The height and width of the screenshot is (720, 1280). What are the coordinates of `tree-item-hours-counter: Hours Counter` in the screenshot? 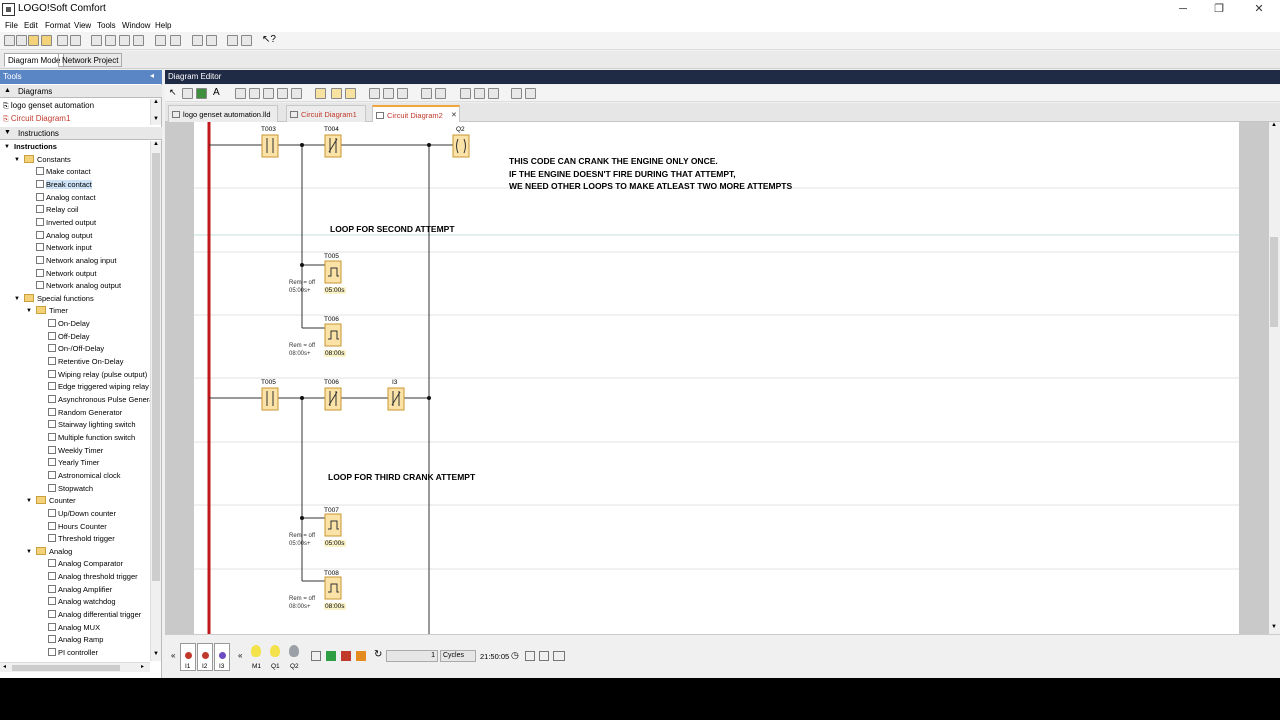 It's located at (77, 527).